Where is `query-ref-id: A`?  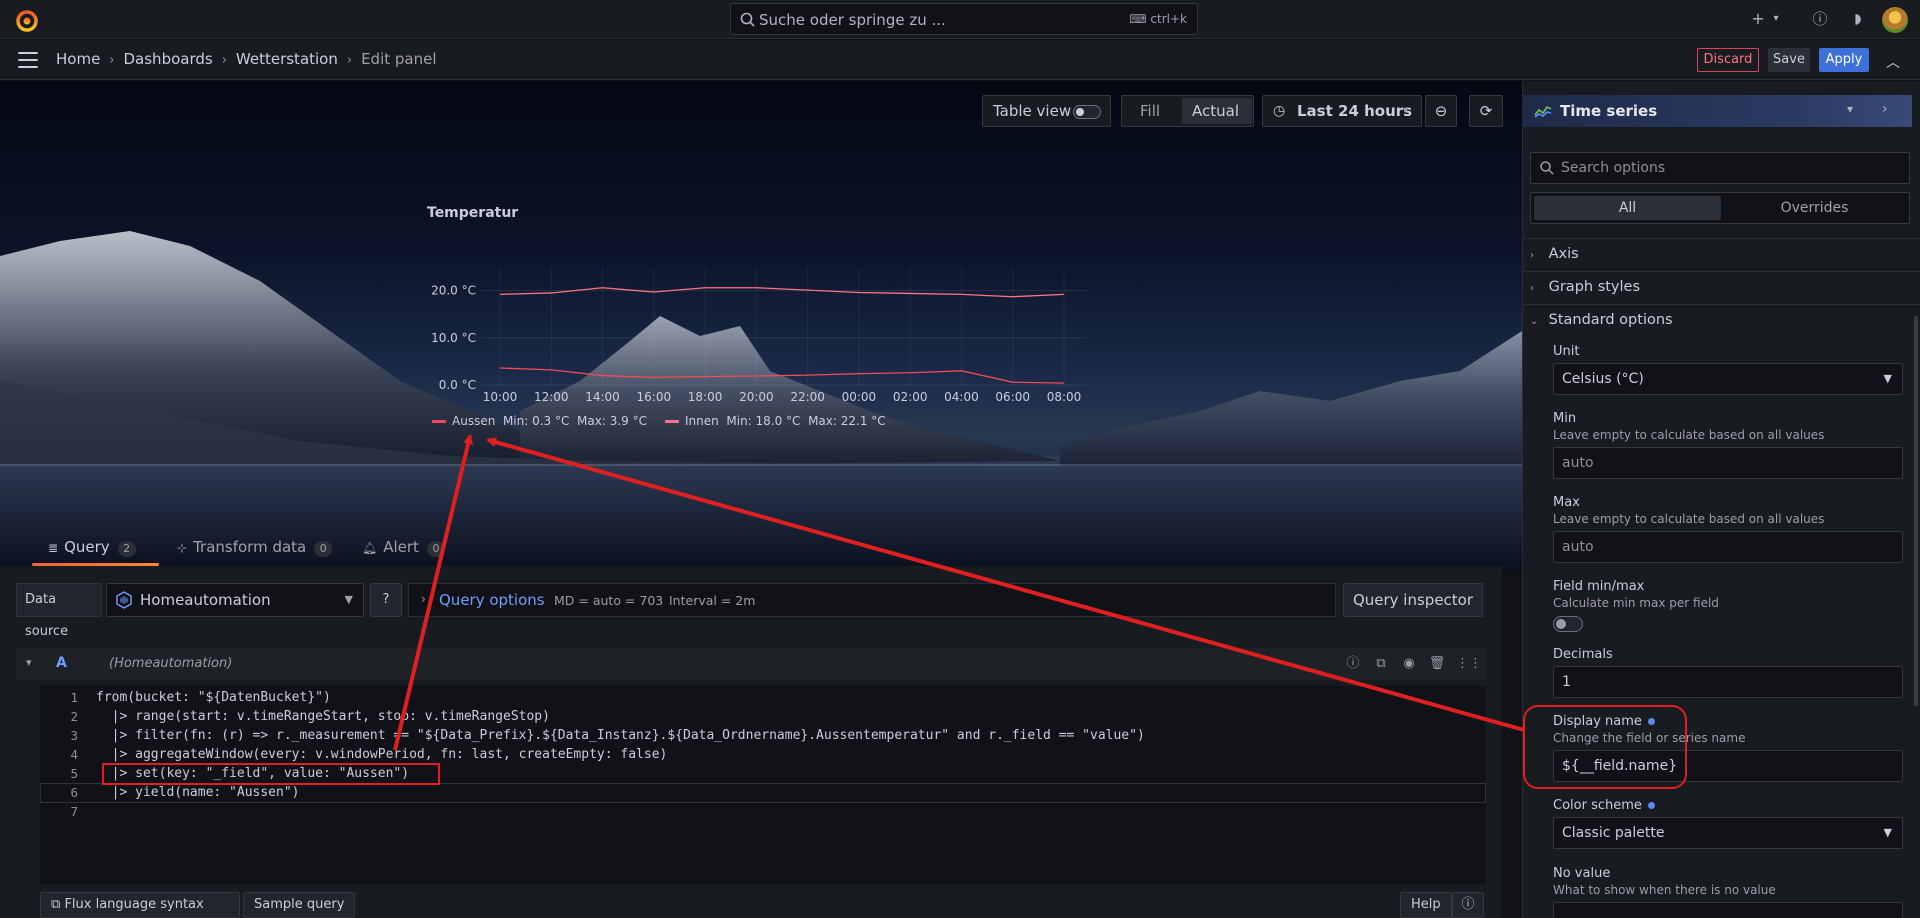
query-ref-id: A is located at coordinates (61, 663).